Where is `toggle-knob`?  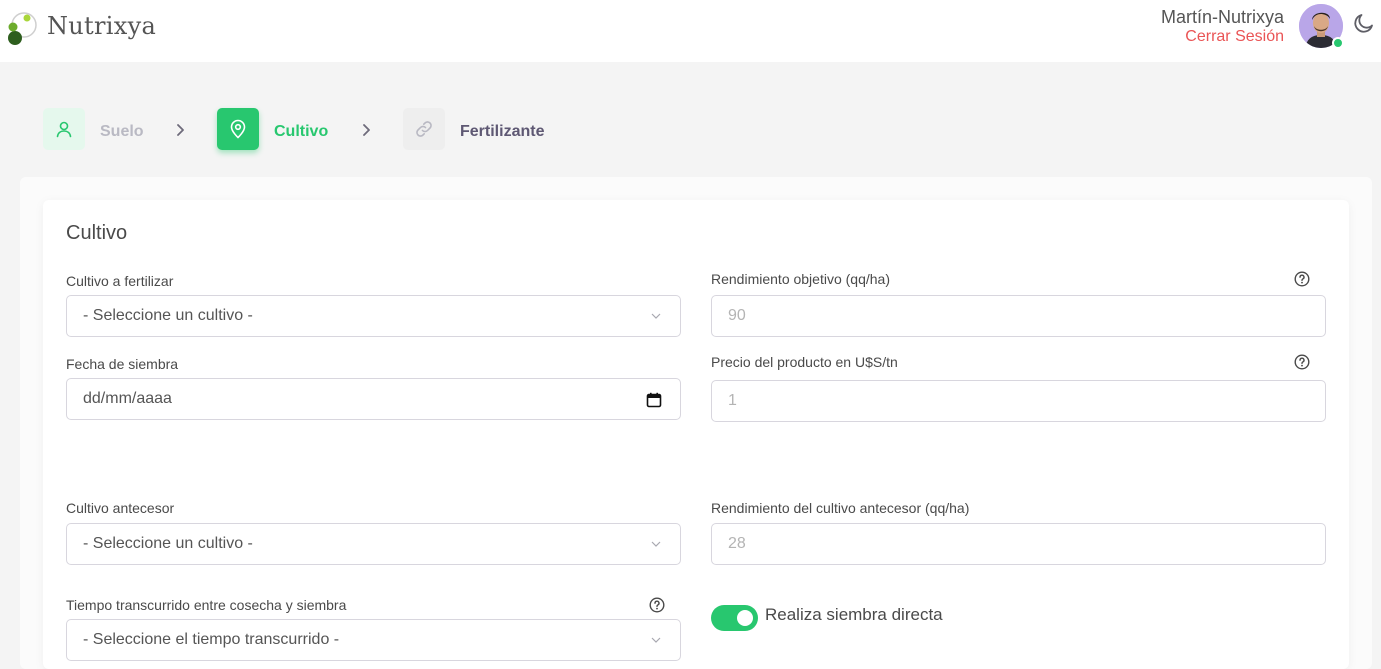
toggle-knob is located at coordinates (745, 618).